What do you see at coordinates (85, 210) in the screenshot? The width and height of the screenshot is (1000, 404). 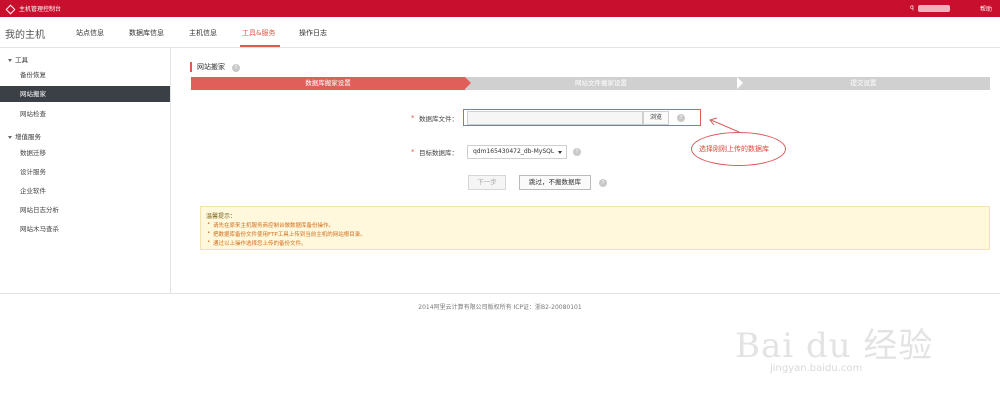 I see `sidebar-item-log-analysis: 网站日志分析` at bounding box center [85, 210].